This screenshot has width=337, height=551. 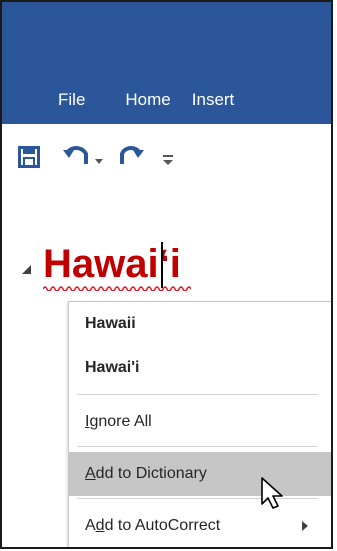 I want to click on collapse-heading-icon, so click(x=26, y=269).